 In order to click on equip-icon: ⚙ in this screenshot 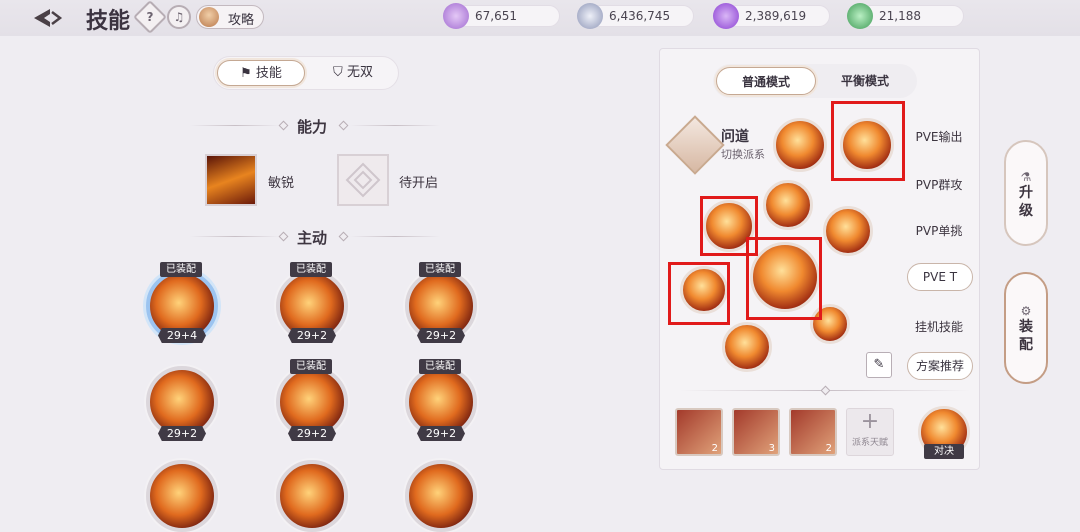, I will do `click(1026, 311)`.